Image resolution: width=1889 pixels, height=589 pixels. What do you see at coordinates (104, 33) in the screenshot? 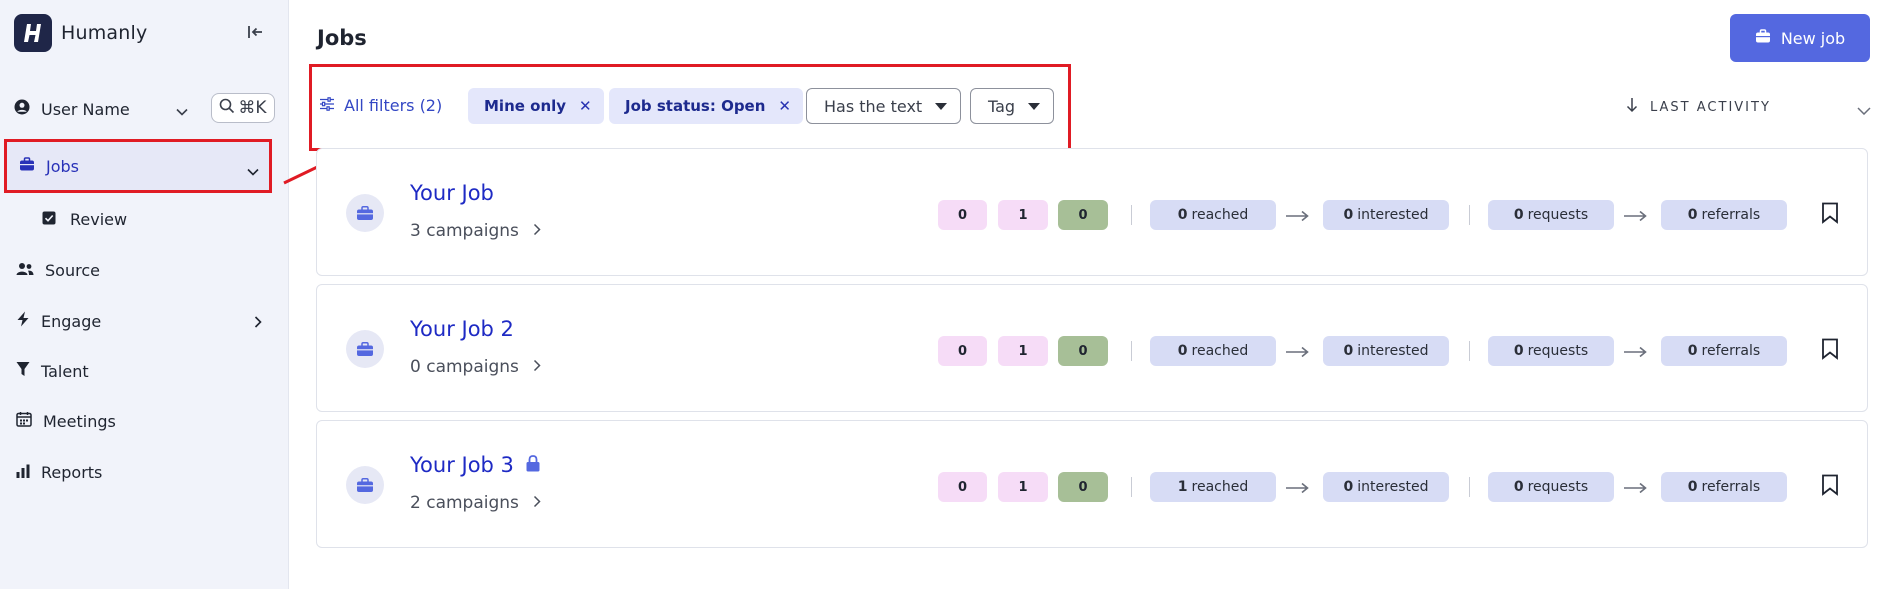
I see `brand-name: Humanly` at bounding box center [104, 33].